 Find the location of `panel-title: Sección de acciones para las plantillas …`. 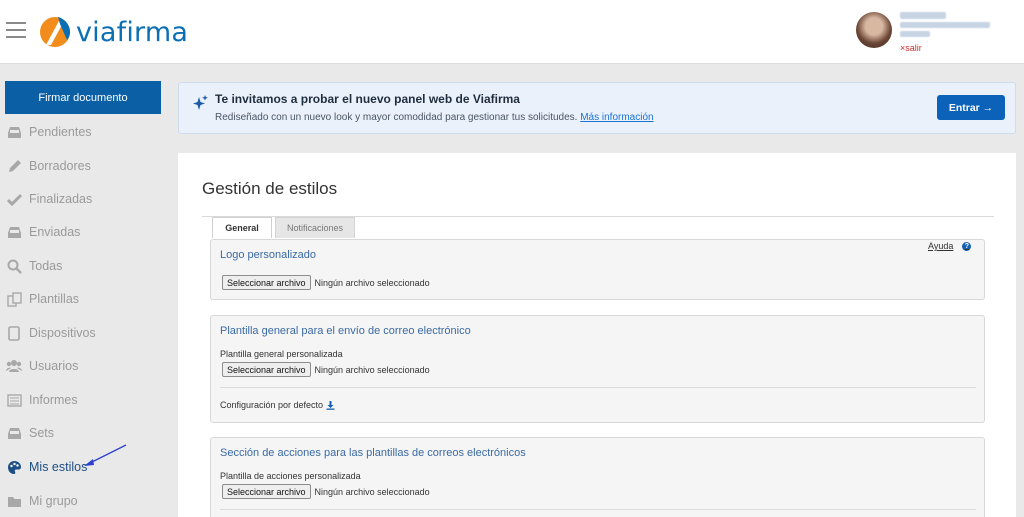

panel-title: Sección de acciones para las plantillas … is located at coordinates (373, 453).